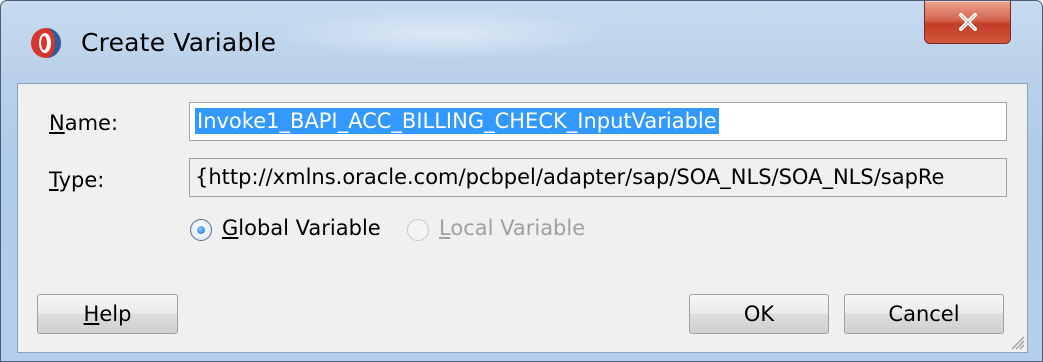  What do you see at coordinates (512, 228) in the screenshot?
I see `local-variable-label: Local Variable` at bounding box center [512, 228].